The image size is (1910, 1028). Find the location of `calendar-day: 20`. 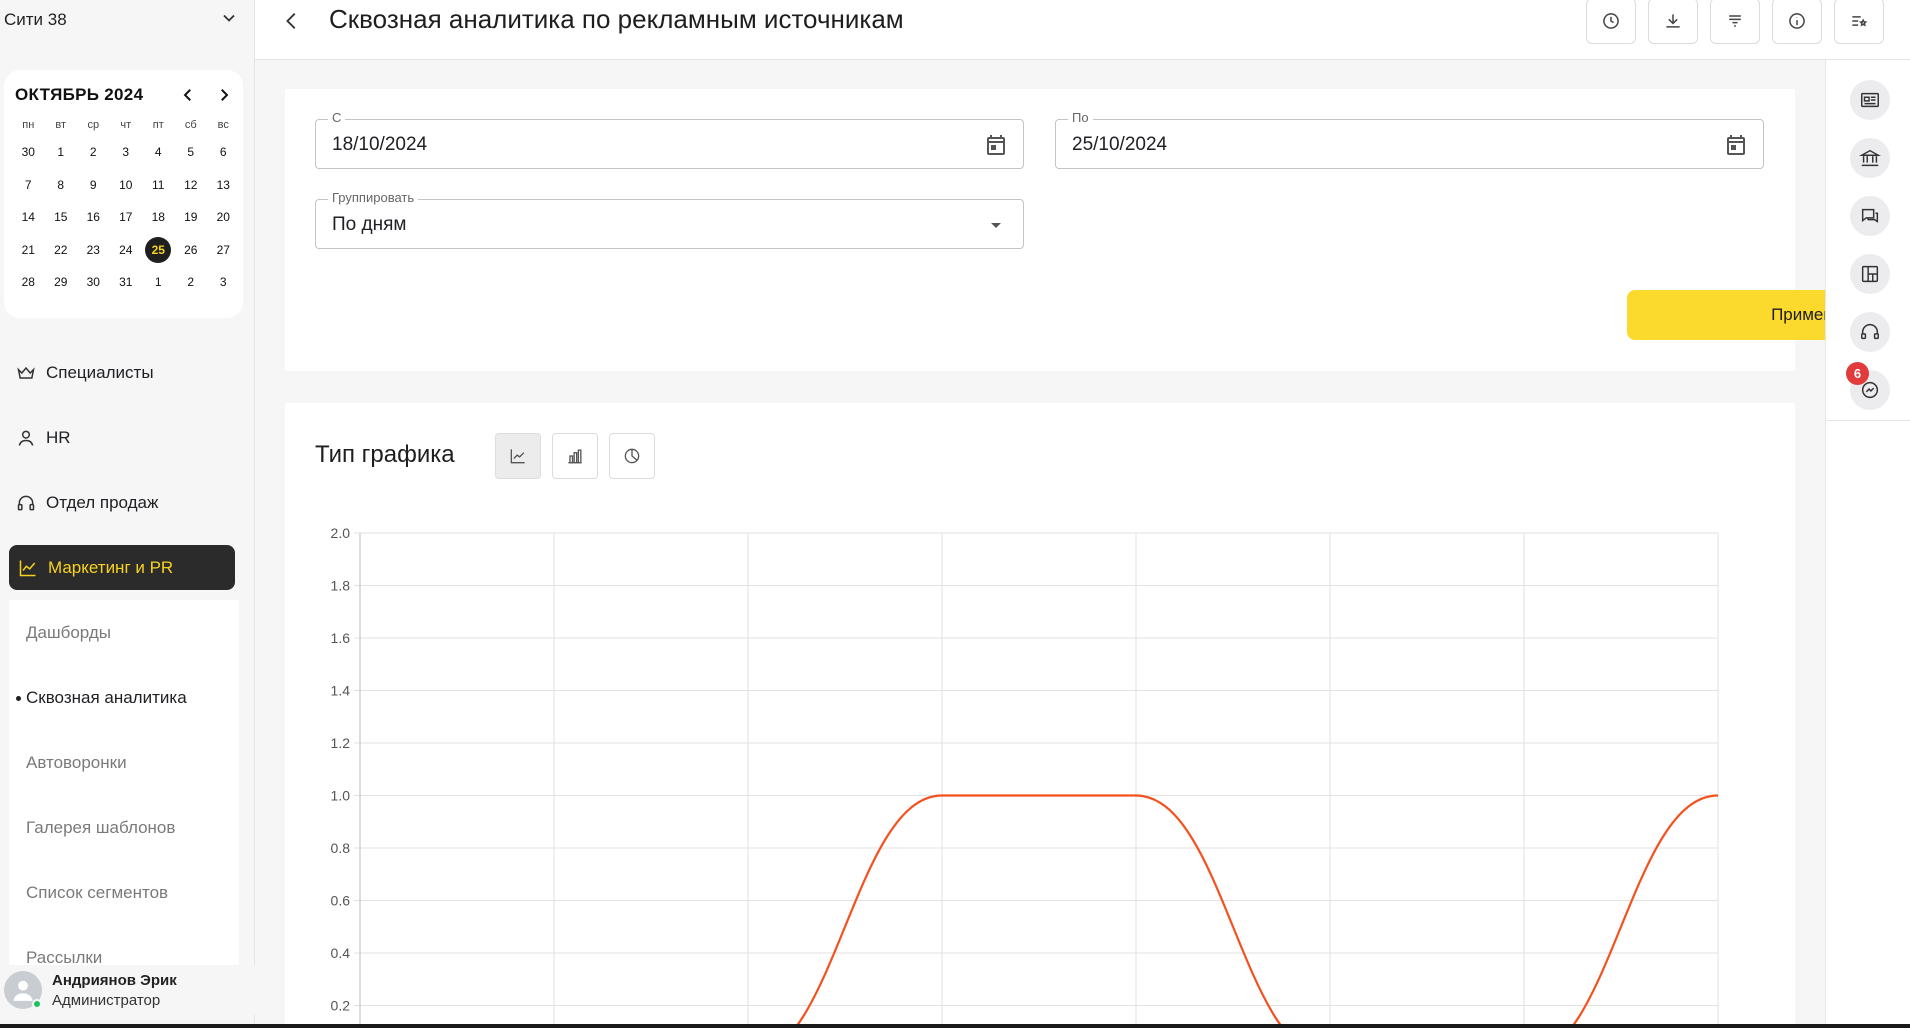

calendar-day: 20 is located at coordinates (223, 217).